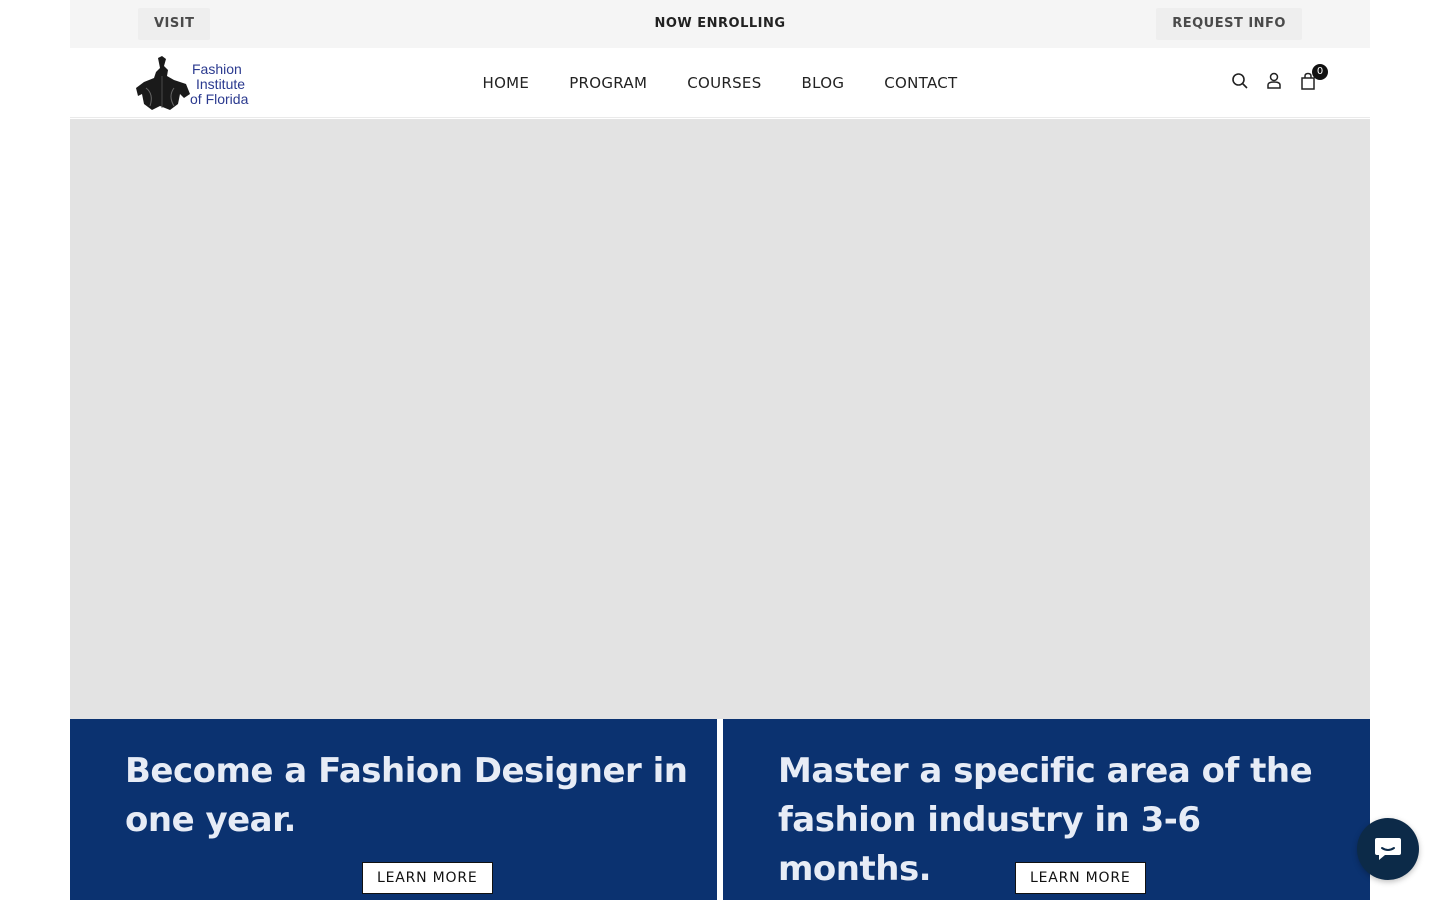 The width and height of the screenshot is (1440, 900). What do you see at coordinates (219, 99) in the screenshot?
I see `logo-line-3: of Florida` at bounding box center [219, 99].